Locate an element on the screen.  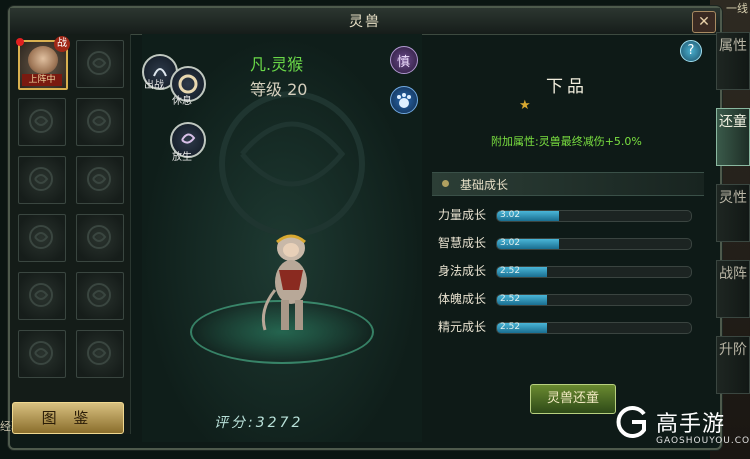
notification-dot is located at coordinates (20, 42).